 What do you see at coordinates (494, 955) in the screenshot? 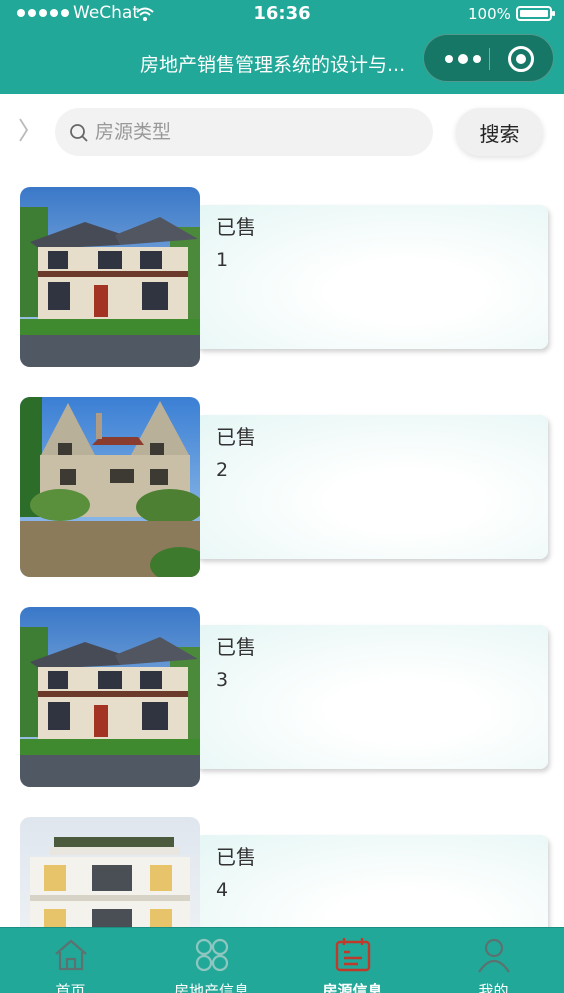
I see `user-icon` at bounding box center [494, 955].